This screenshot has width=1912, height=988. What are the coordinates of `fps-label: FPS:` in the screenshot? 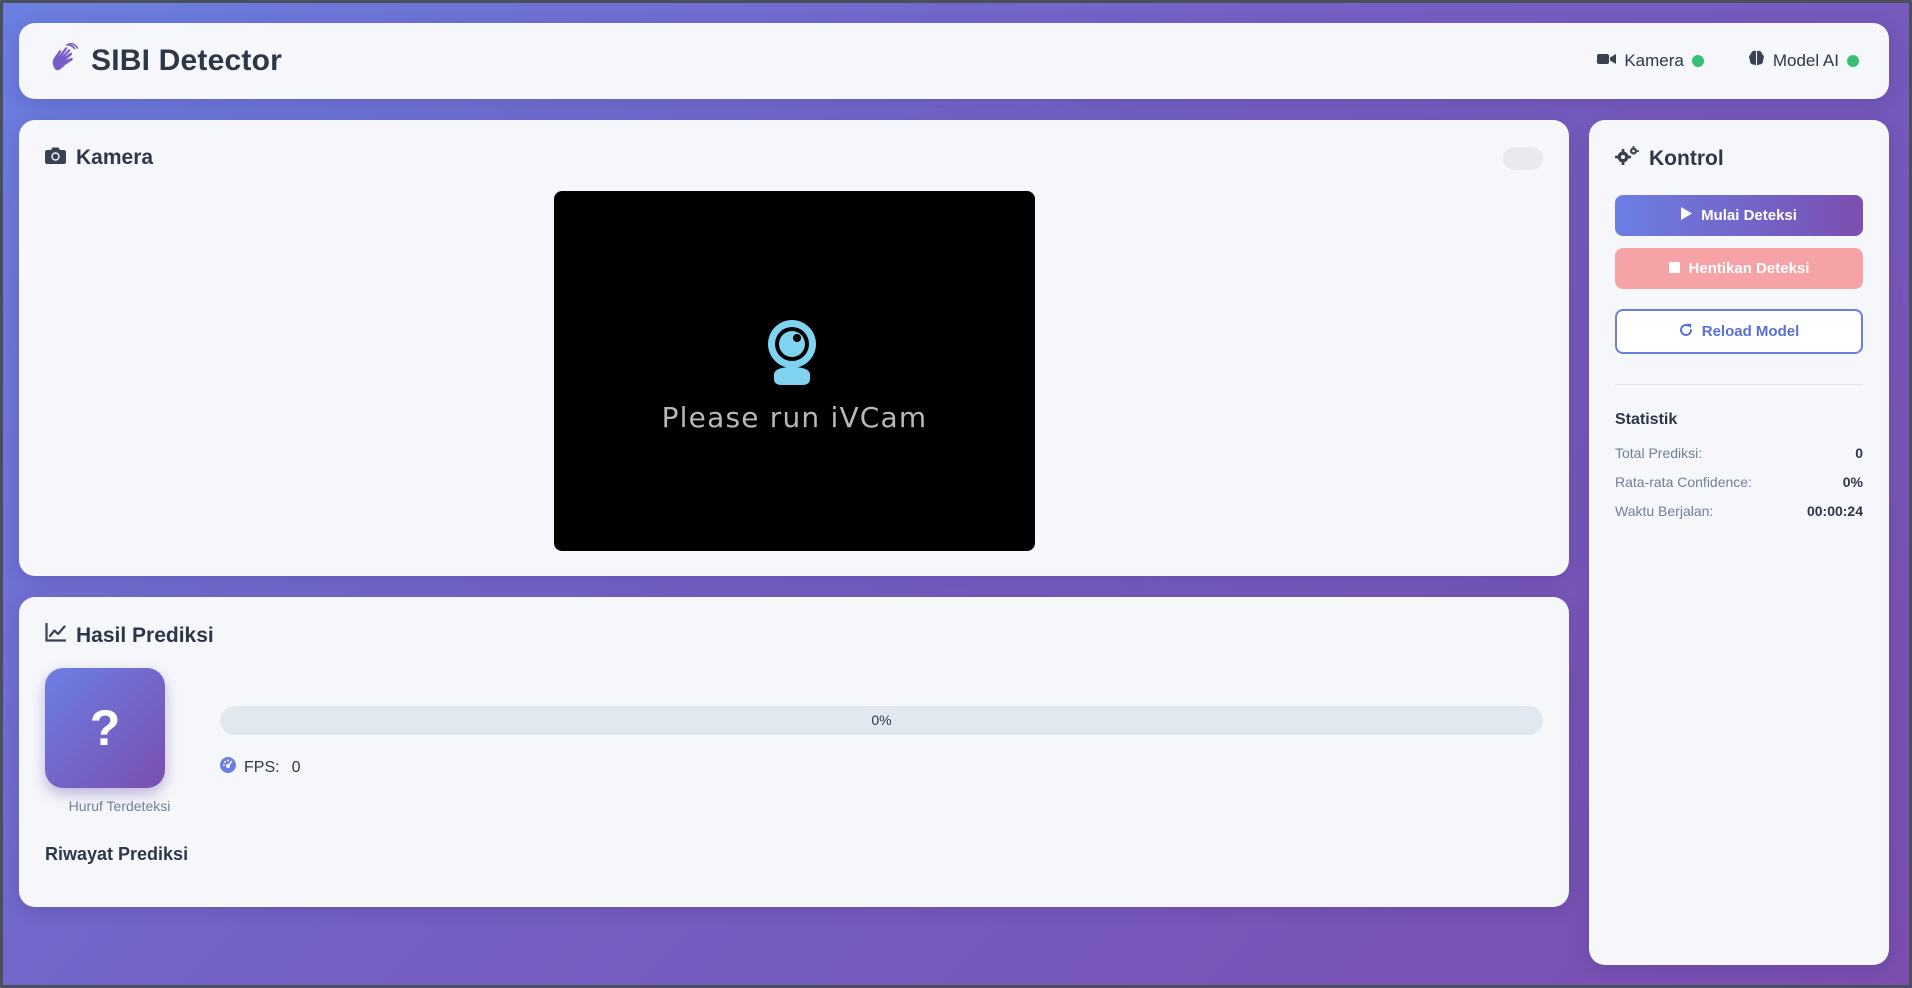 It's located at (262, 767).